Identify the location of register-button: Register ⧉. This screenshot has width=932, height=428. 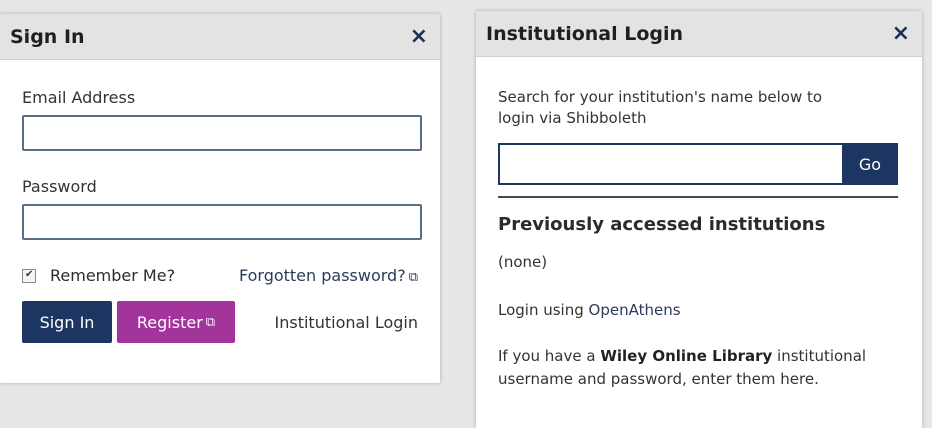
(176, 322).